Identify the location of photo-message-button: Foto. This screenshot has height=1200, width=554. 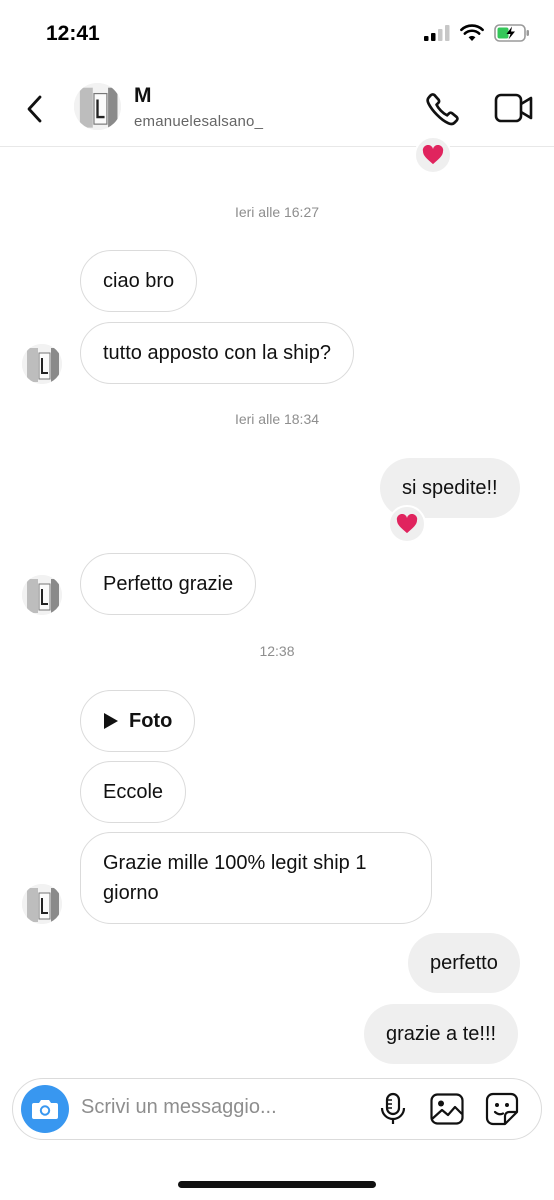
(138, 721).